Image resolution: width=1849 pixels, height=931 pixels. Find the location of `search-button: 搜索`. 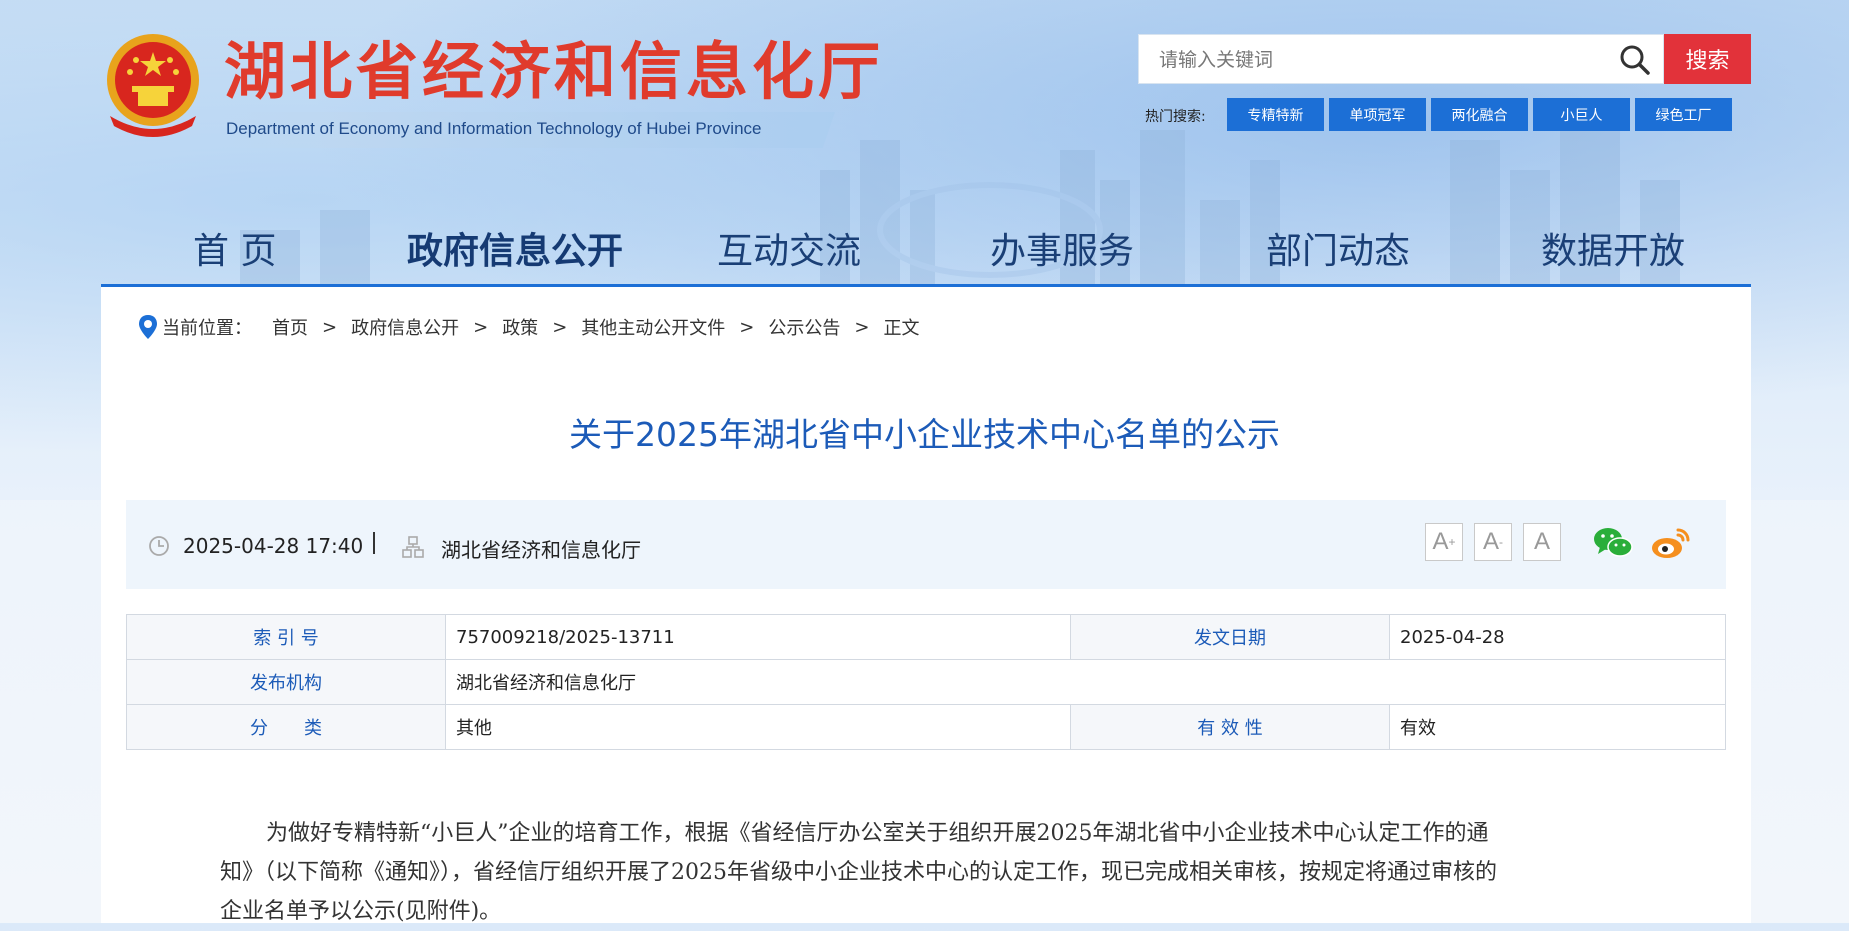

search-button: 搜索 is located at coordinates (1707, 59).